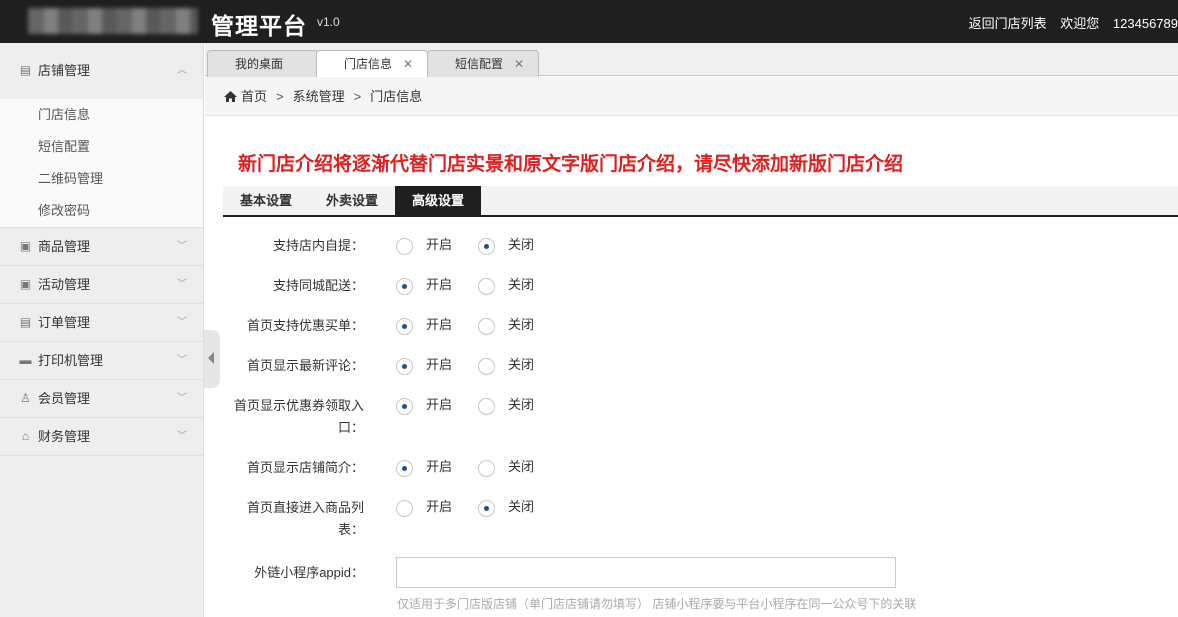 Image resolution: width=1178 pixels, height=617 pixels. I want to click on store-submenu: 门店信息 短信配置 二维码管理 修改密码, so click(101, 163).